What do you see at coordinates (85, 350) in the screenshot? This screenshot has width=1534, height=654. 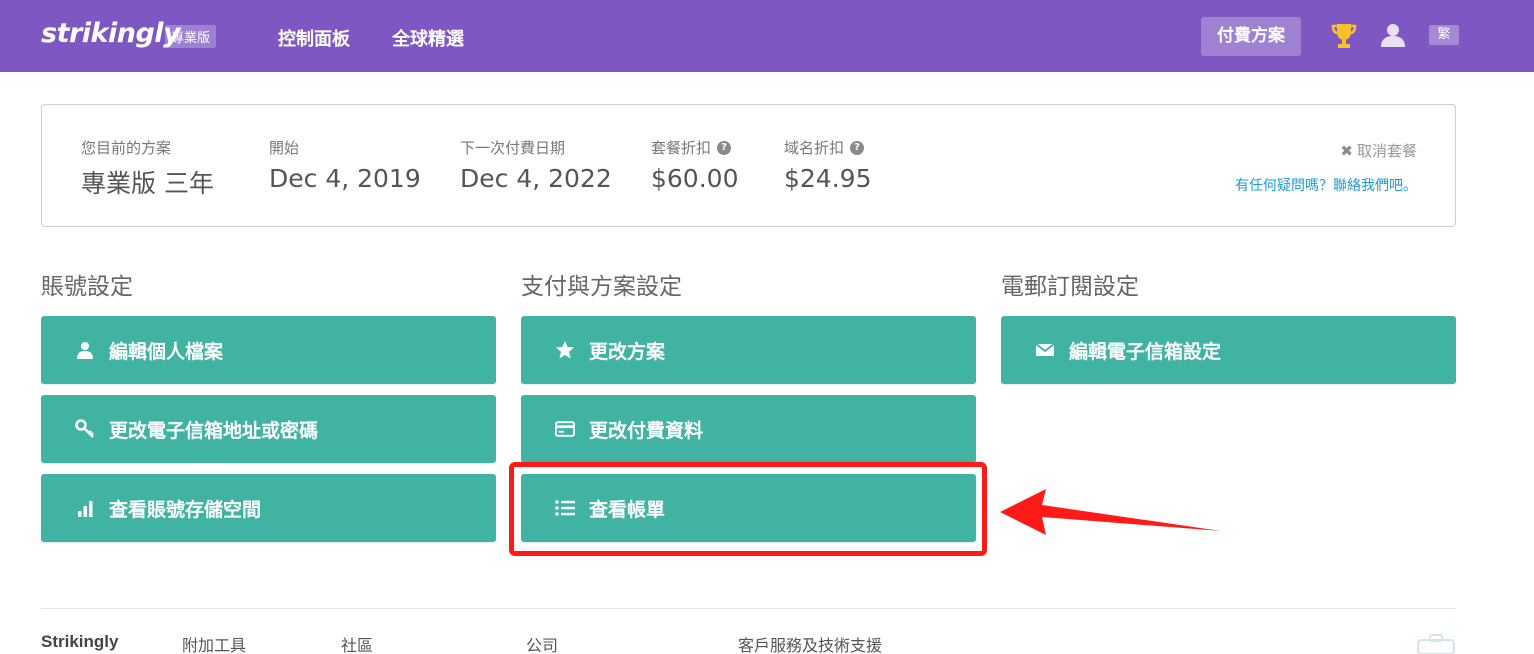 I see `person-icon` at bounding box center [85, 350].